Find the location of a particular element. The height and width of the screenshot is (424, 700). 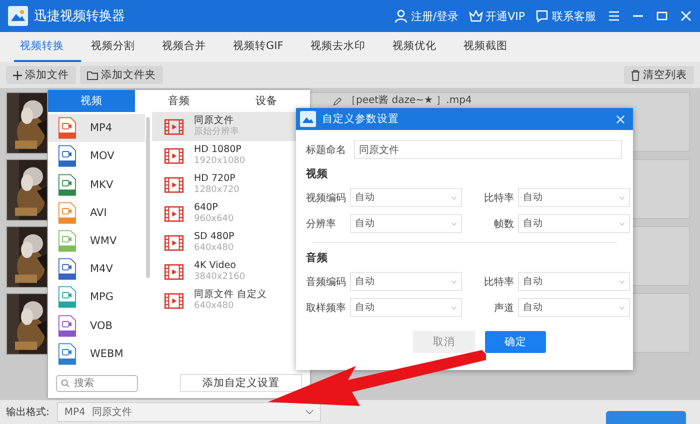

field-label: 标题命名 is located at coordinates (326, 150).